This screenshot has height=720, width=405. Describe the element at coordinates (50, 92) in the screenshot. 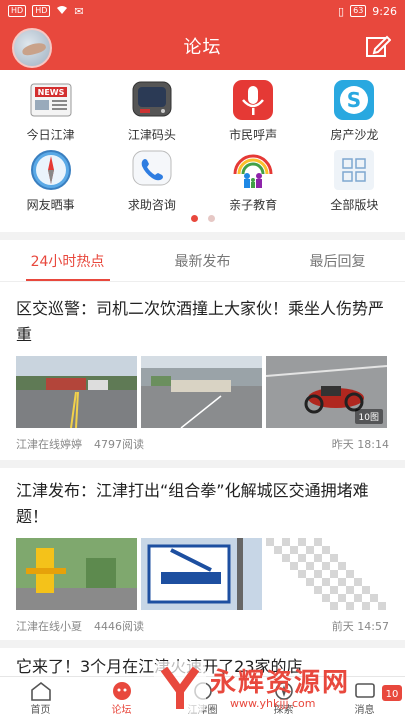

I see `svg-text: NEWS` at that location.